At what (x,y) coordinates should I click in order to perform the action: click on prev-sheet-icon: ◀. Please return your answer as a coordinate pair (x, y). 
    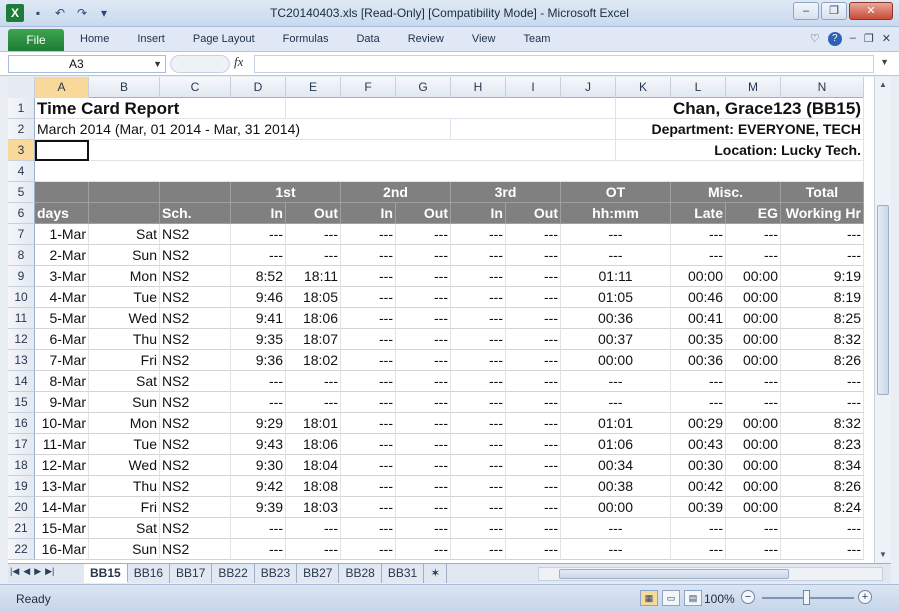
    Looking at the image, I should click on (26, 571).